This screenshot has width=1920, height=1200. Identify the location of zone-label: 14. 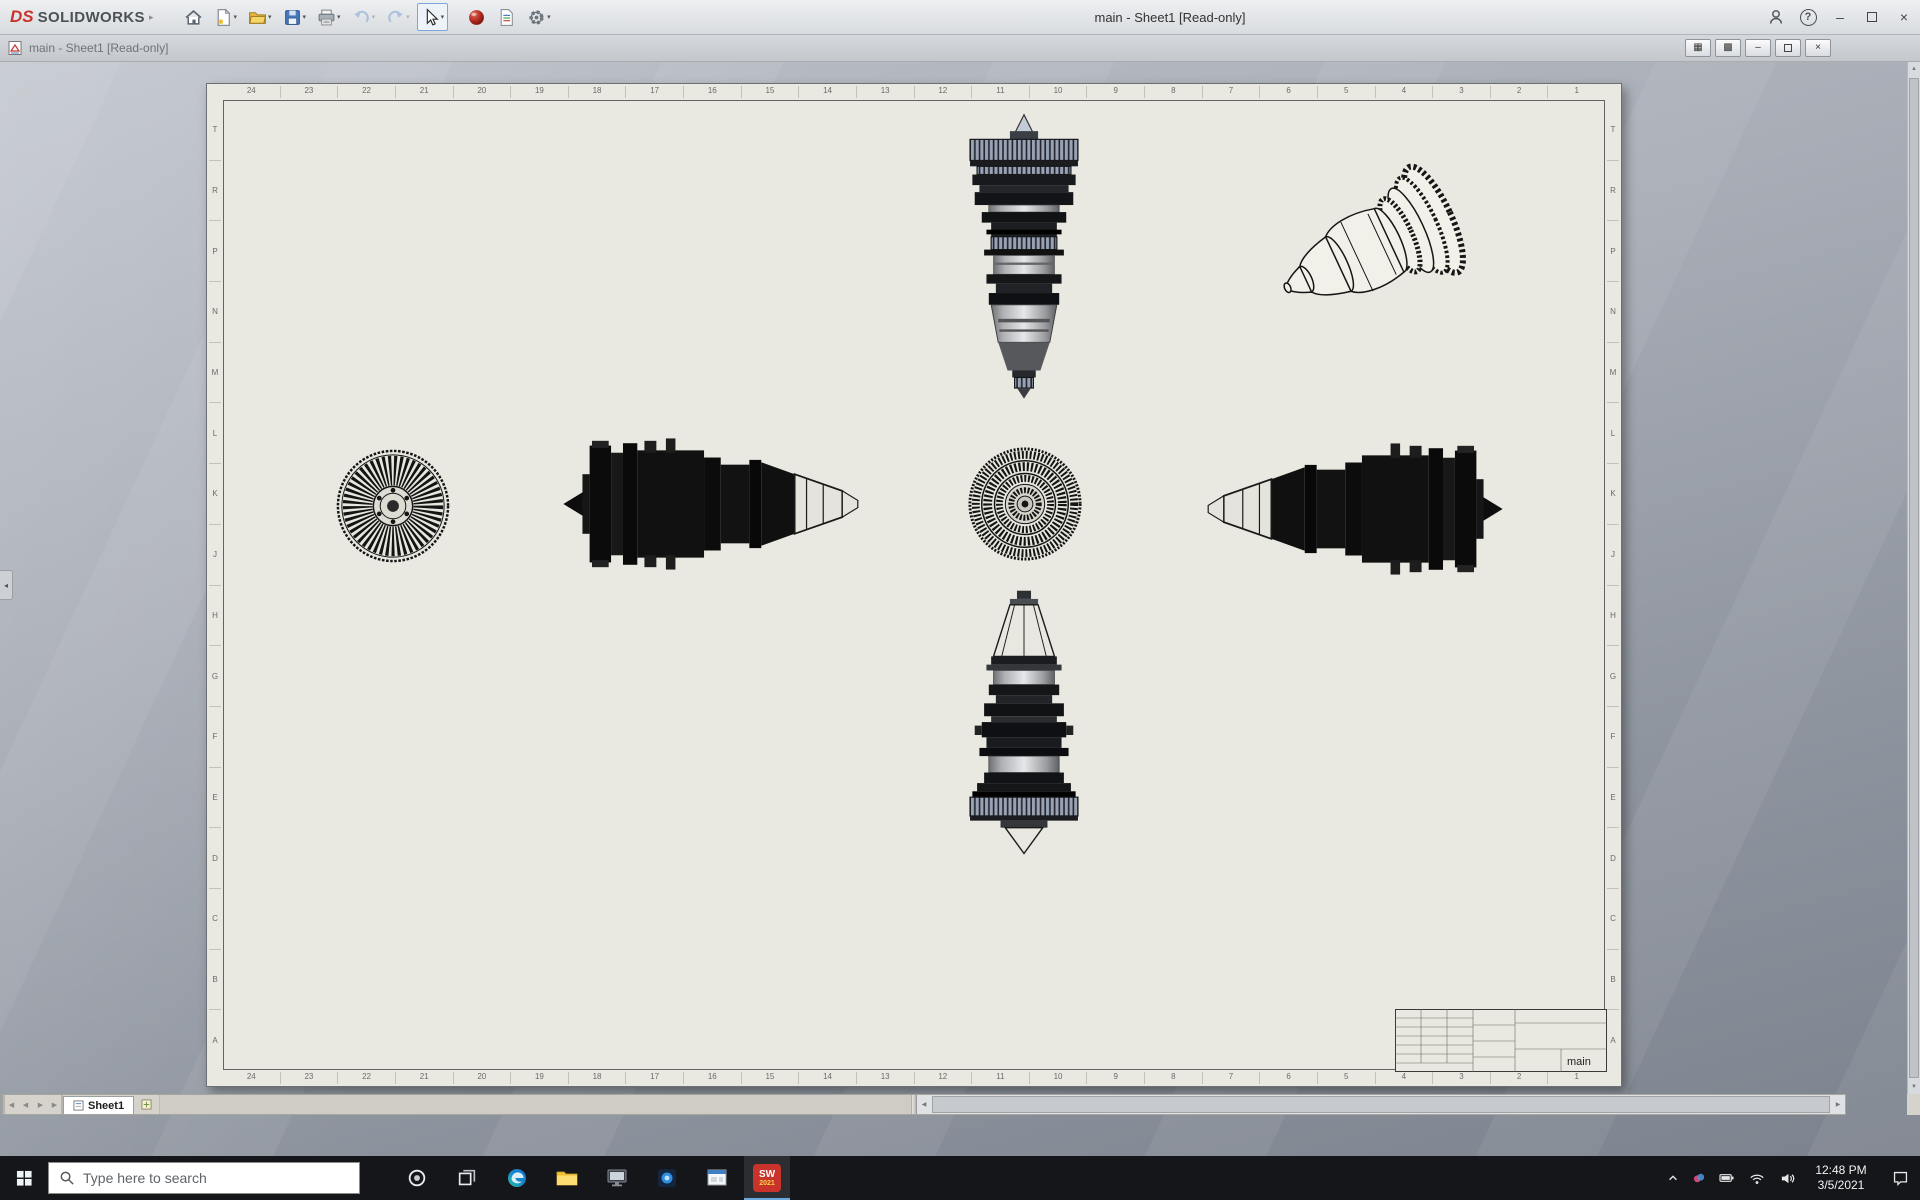
(828, 92).